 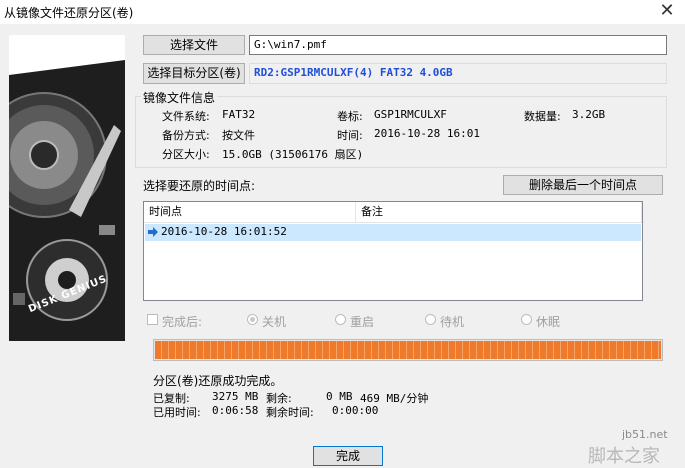 I want to click on select-target-button: 选择目标分区(卷), so click(x=194, y=73).